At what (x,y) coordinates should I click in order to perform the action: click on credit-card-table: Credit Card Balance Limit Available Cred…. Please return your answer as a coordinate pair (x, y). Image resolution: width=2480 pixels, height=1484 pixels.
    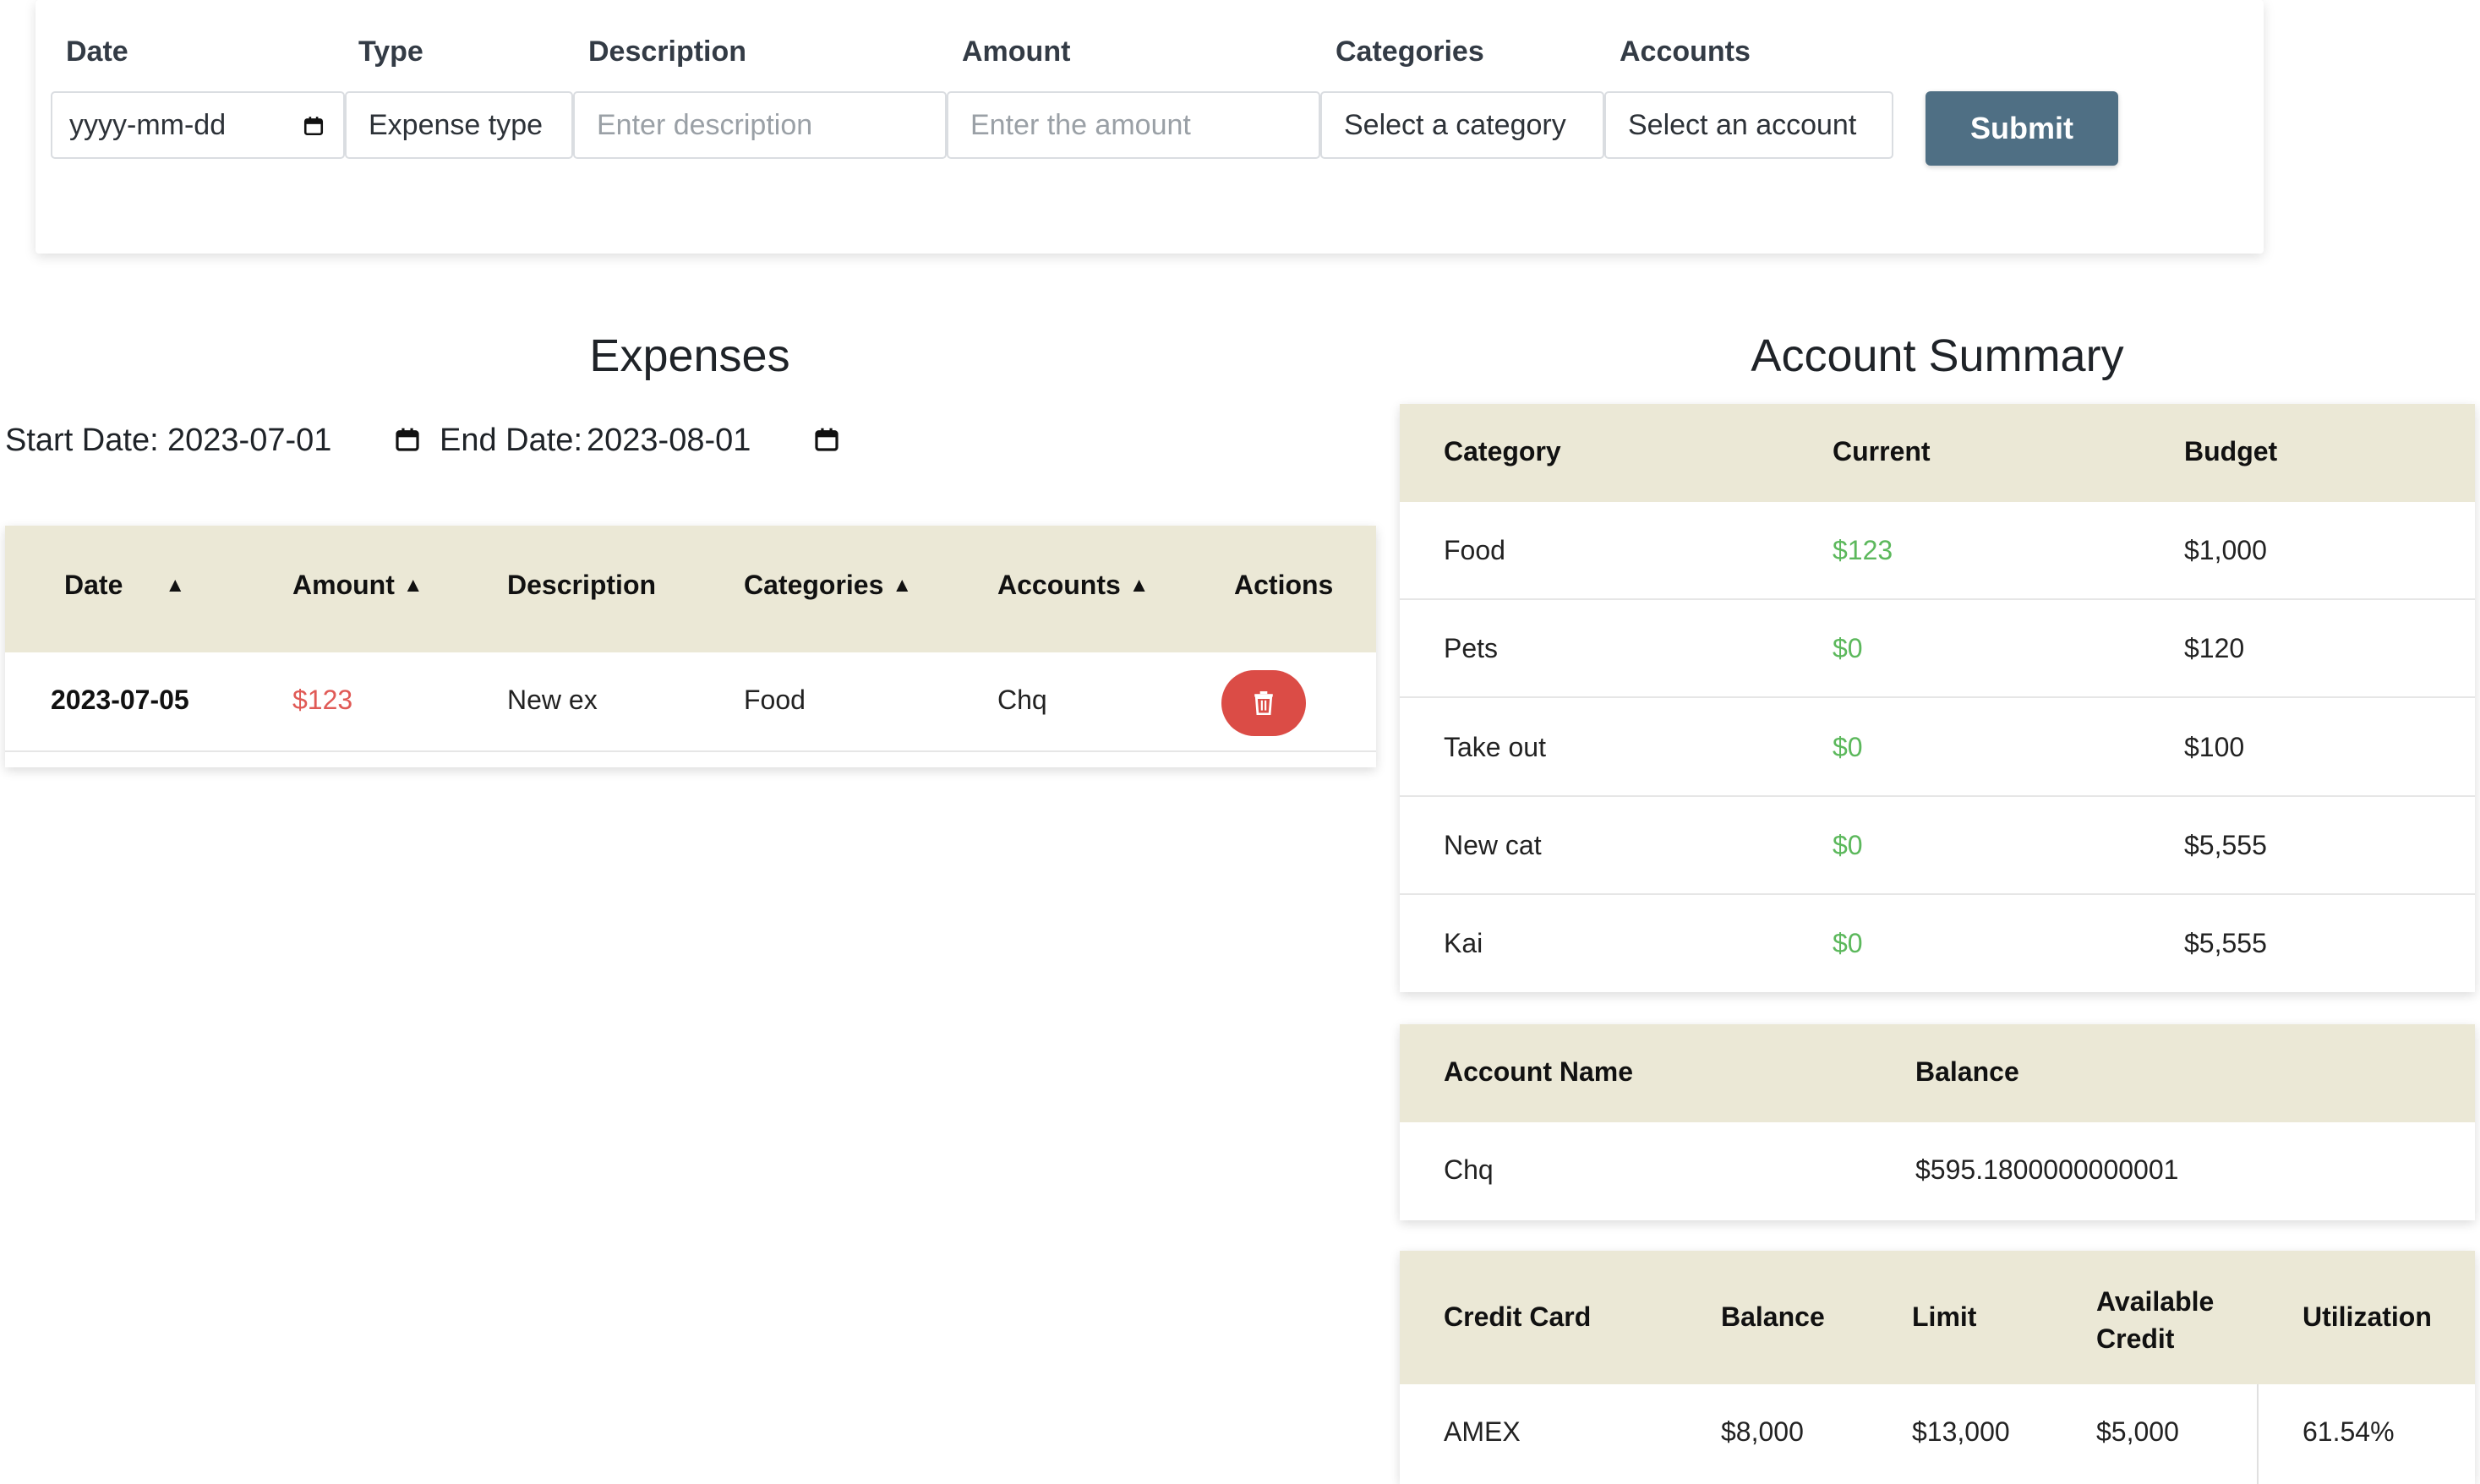
    Looking at the image, I should click on (1937, 1368).